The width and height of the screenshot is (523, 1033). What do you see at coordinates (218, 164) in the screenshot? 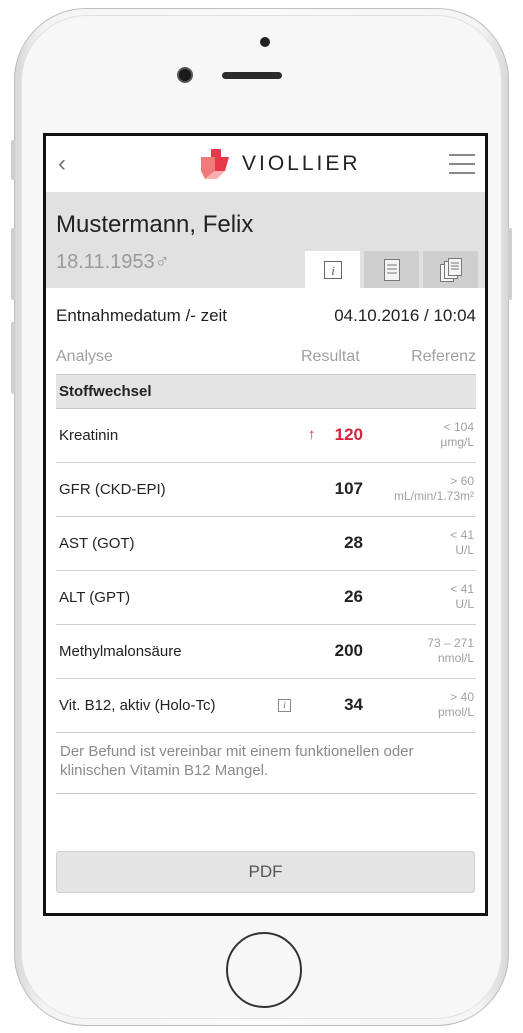
I see `logo-mark-icon` at bounding box center [218, 164].